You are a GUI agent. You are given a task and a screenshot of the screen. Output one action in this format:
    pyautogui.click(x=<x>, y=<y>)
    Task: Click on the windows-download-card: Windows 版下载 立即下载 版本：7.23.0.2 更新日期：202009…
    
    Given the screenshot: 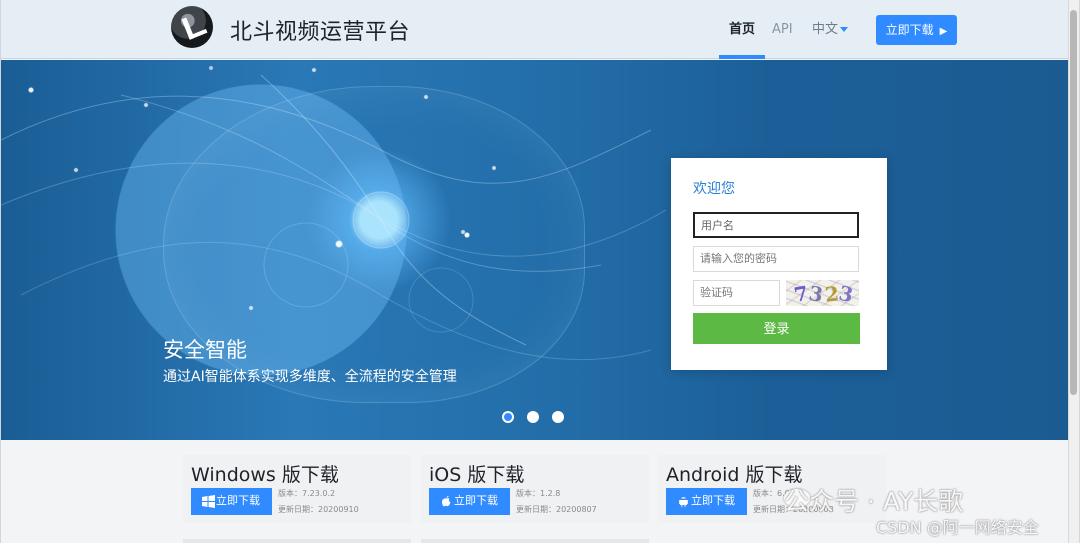 What is the action you would take?
    pyautogui.click(x=297, y=489)
    